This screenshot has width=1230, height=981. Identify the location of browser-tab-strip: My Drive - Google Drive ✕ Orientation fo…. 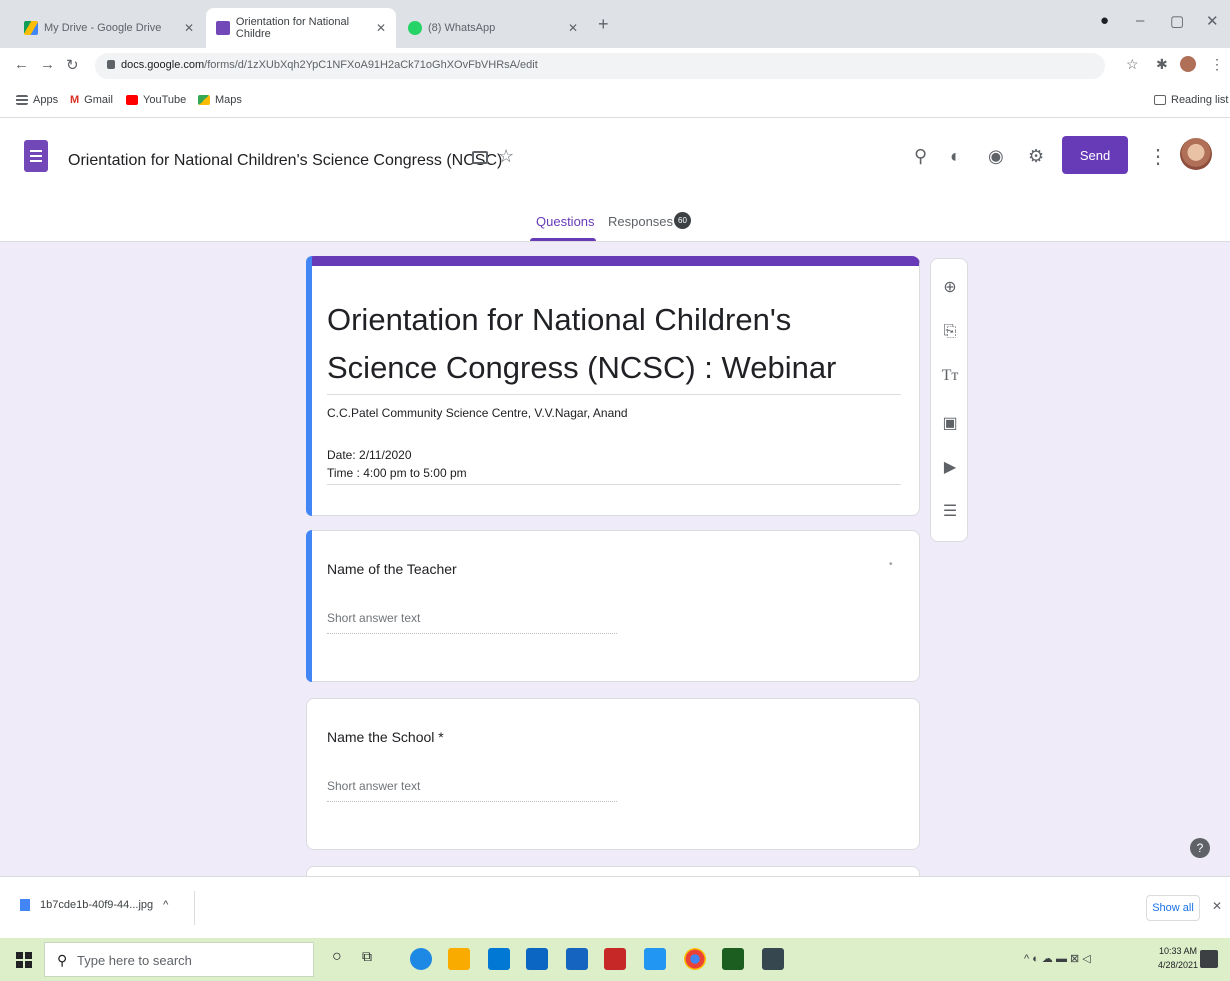
(615, 24).